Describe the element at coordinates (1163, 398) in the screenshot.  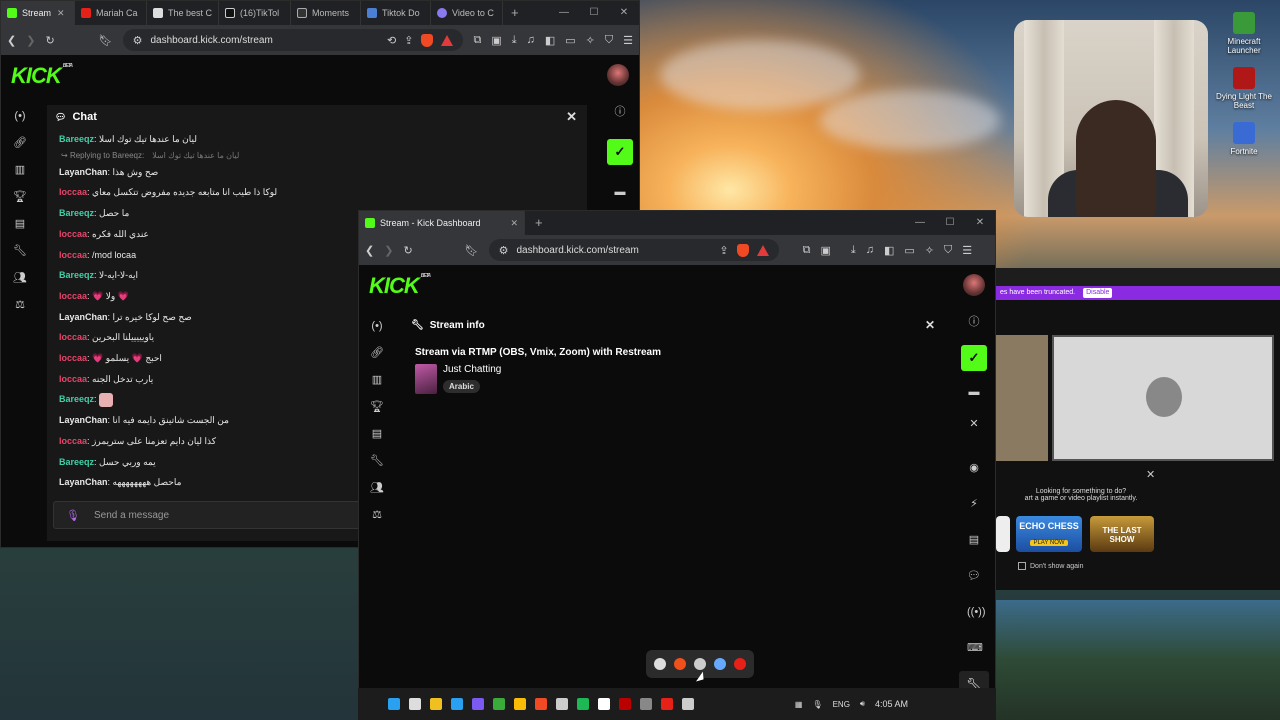
I see `preview-tile-selected` at that location.